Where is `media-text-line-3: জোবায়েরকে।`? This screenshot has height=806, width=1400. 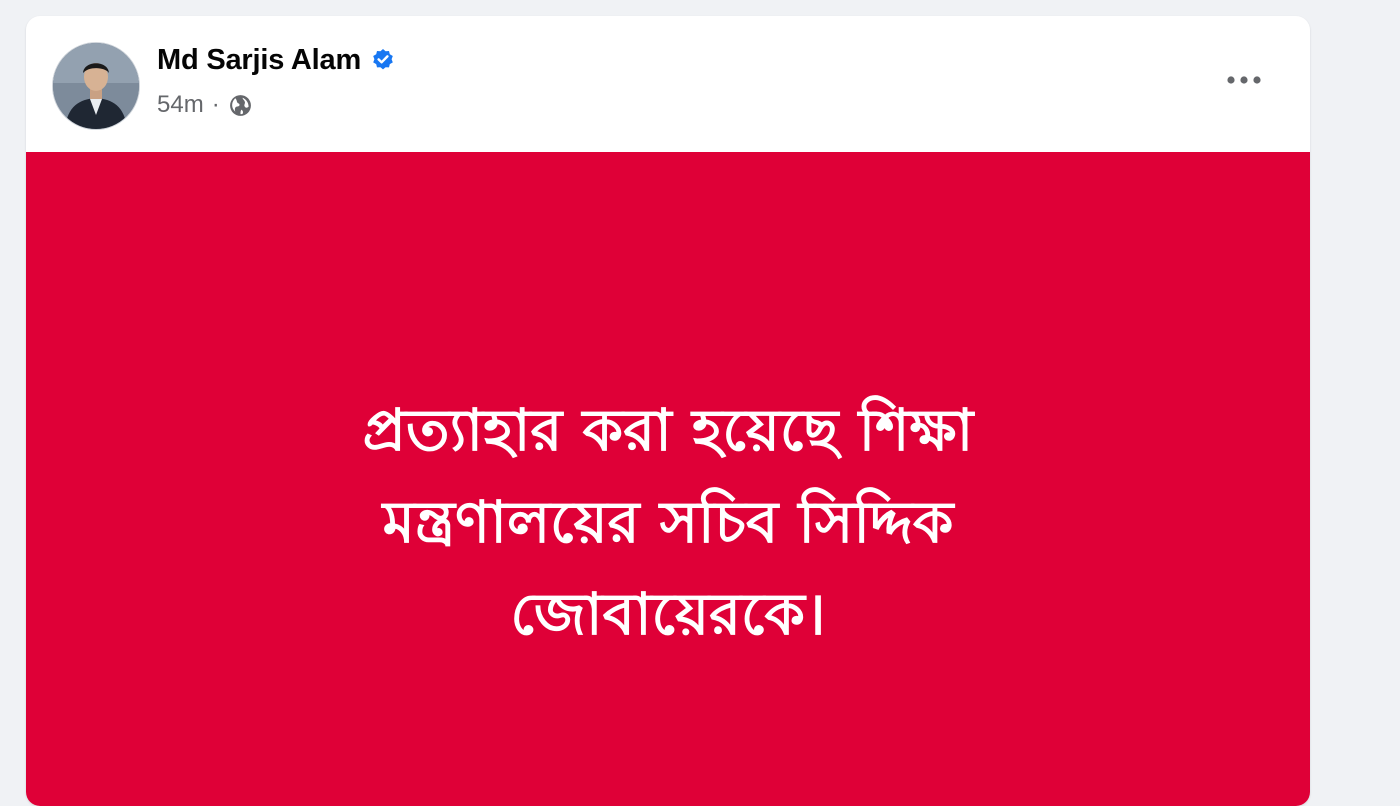 media-text-line-3: জোবায়েরকে। is located at coordinates (668, 614).